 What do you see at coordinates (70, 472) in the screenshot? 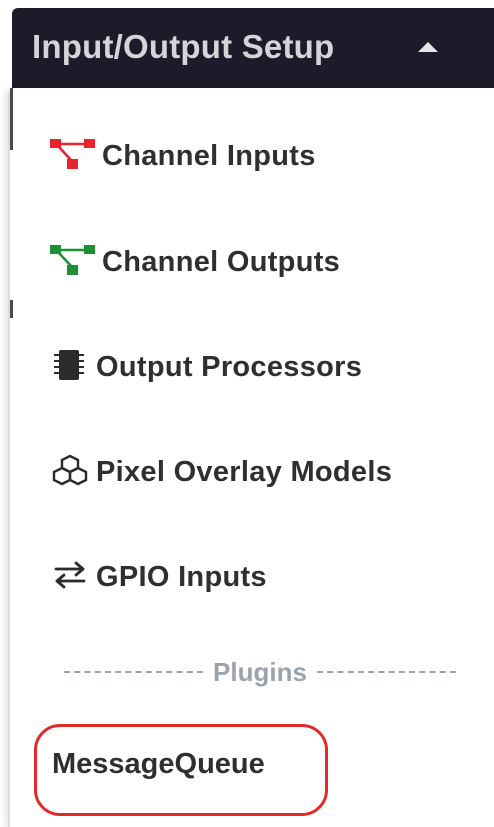
I see `cubes-icon` at bounding box center [70, 472].